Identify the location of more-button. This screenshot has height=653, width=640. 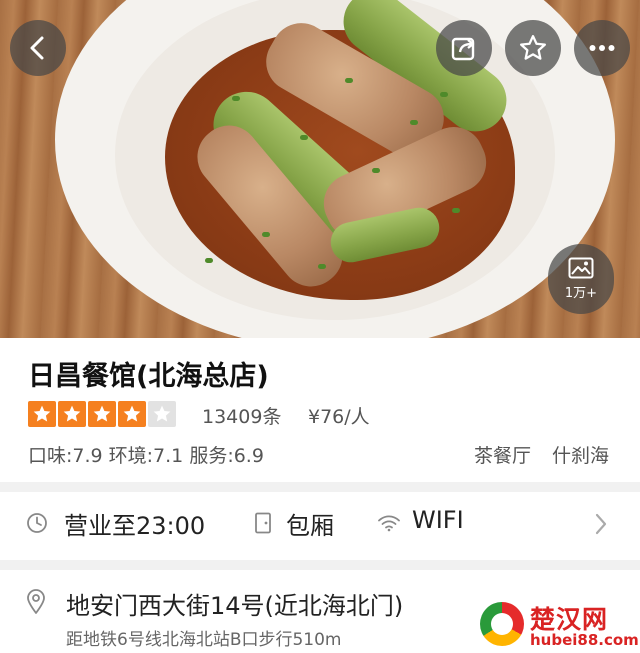
(602, 48).